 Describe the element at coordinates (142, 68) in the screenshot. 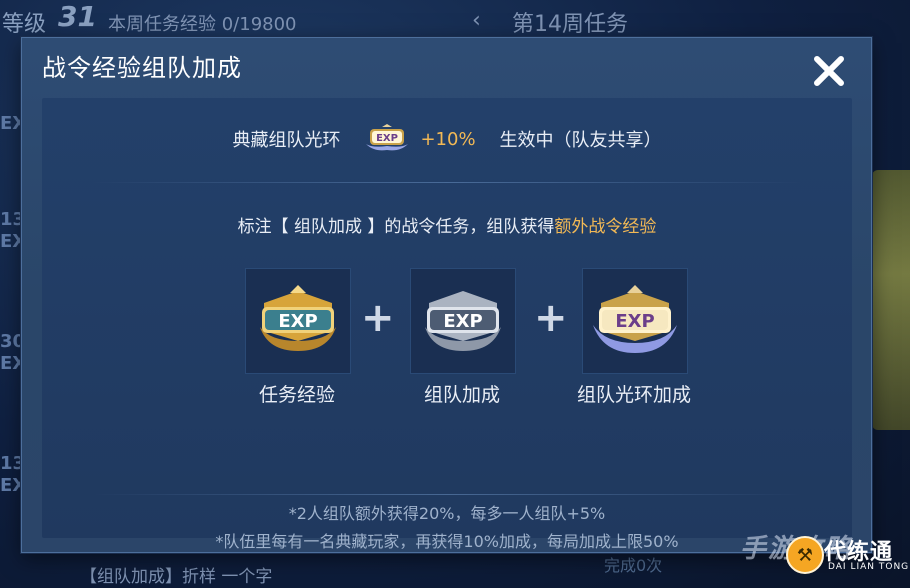

I see `dialog-title: 战令经验组队加成` at that location.